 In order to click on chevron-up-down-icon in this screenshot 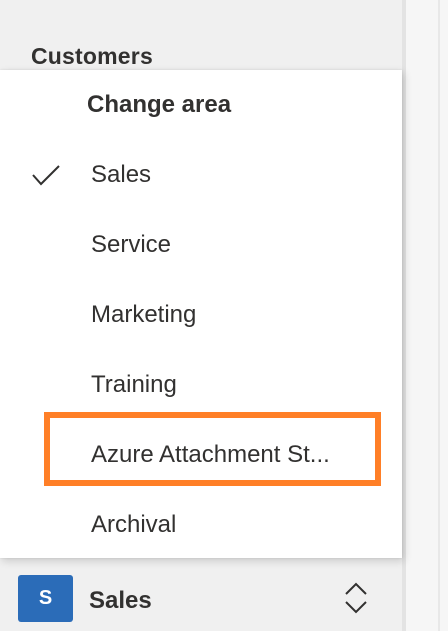, I will do `click(356, 598)`.